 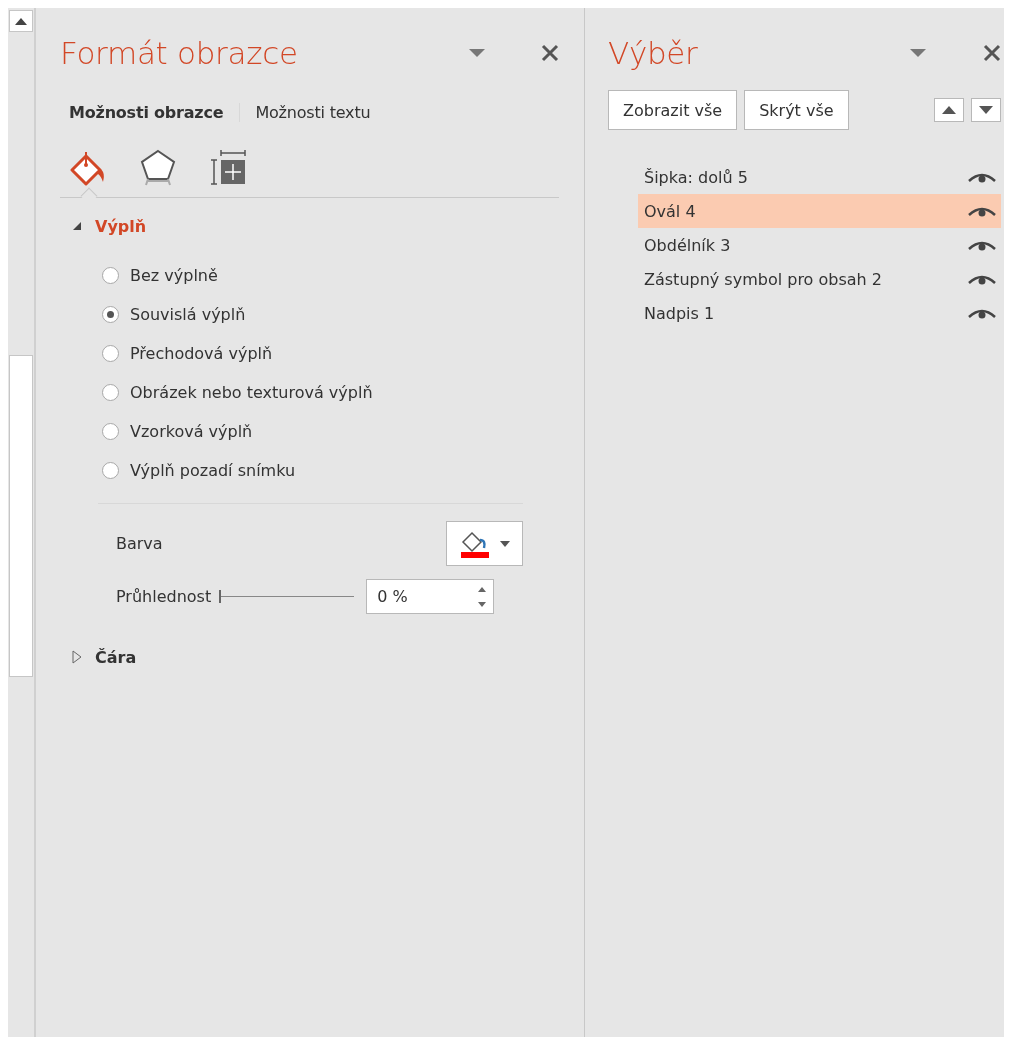 I want to click on pentagon-icon, so click(x=158, y=167).